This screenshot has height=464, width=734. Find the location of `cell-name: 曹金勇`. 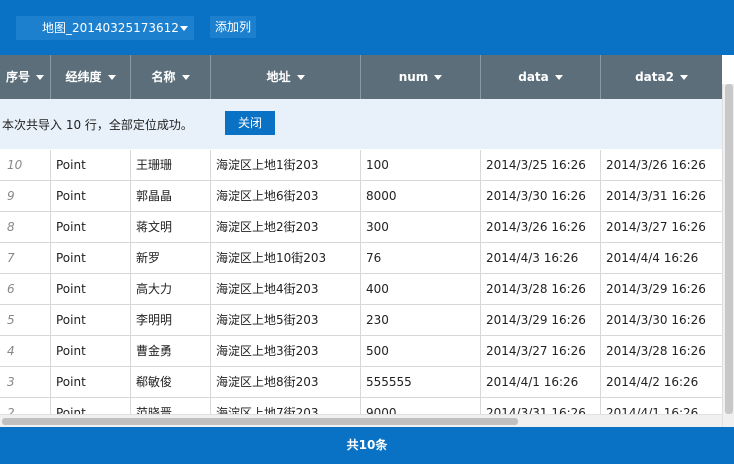

cell-name: 曹金勇 is located at coordinates (171, 351).